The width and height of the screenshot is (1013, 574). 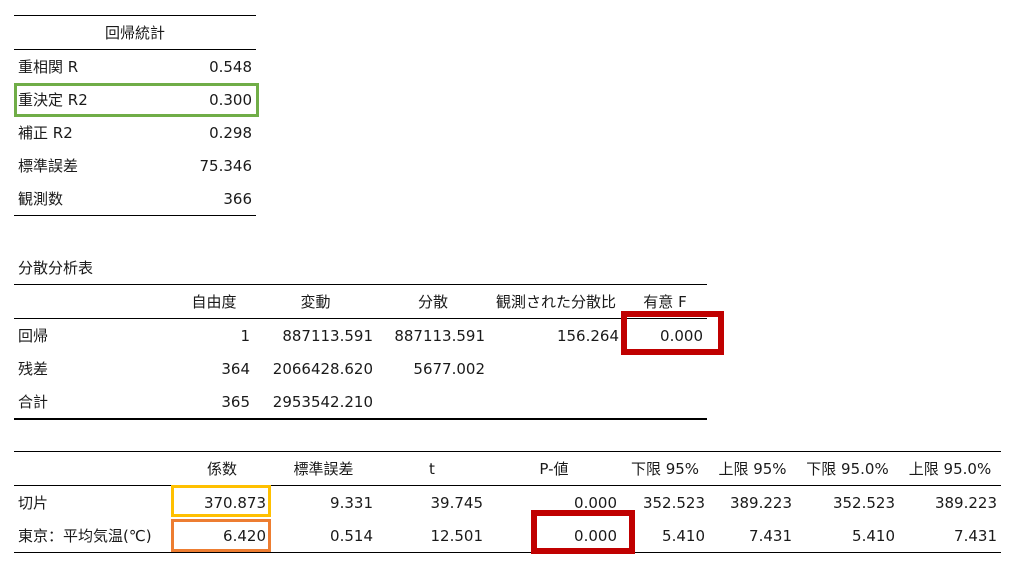 I want to click on coefficients-cell: 39.745, so click(x=457, y=502).